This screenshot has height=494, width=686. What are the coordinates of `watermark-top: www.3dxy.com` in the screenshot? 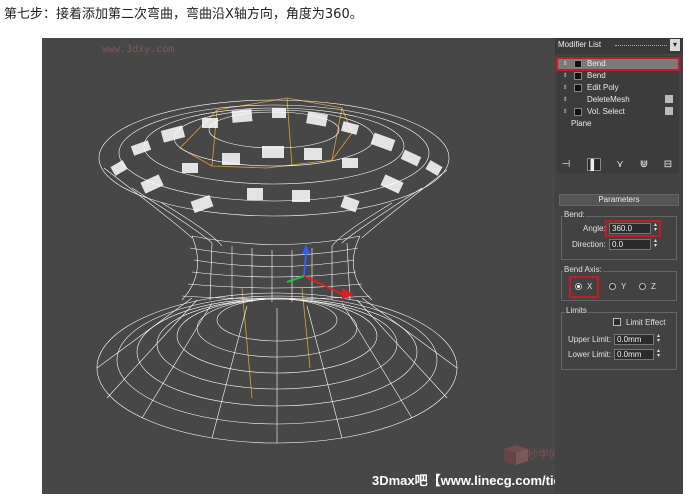 It's located at (138, 49).